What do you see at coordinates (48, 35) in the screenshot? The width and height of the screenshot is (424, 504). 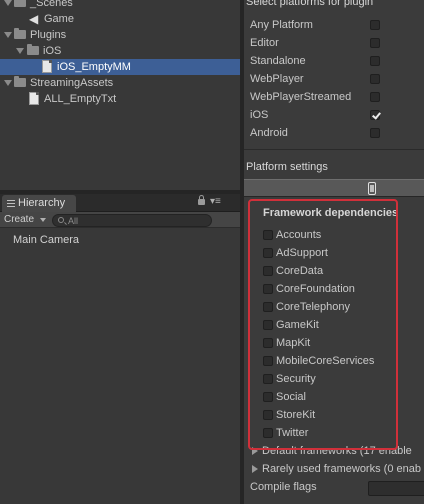 I see `project-item-label: Plugins` at bounding box center [48, 35].